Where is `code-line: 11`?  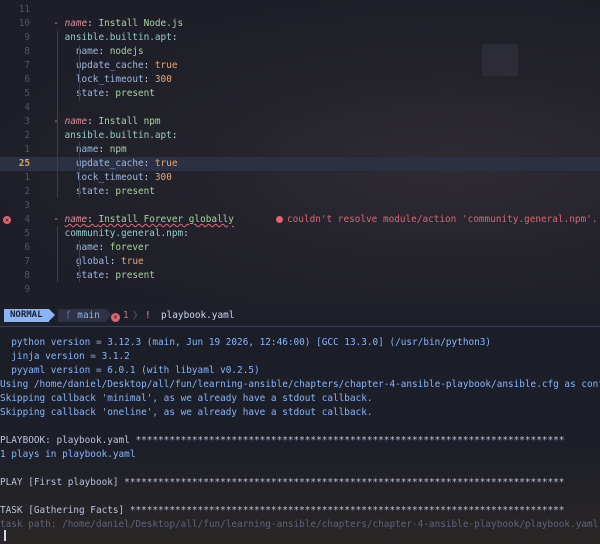
code-line: 11 is located at coordinates (300, 10).